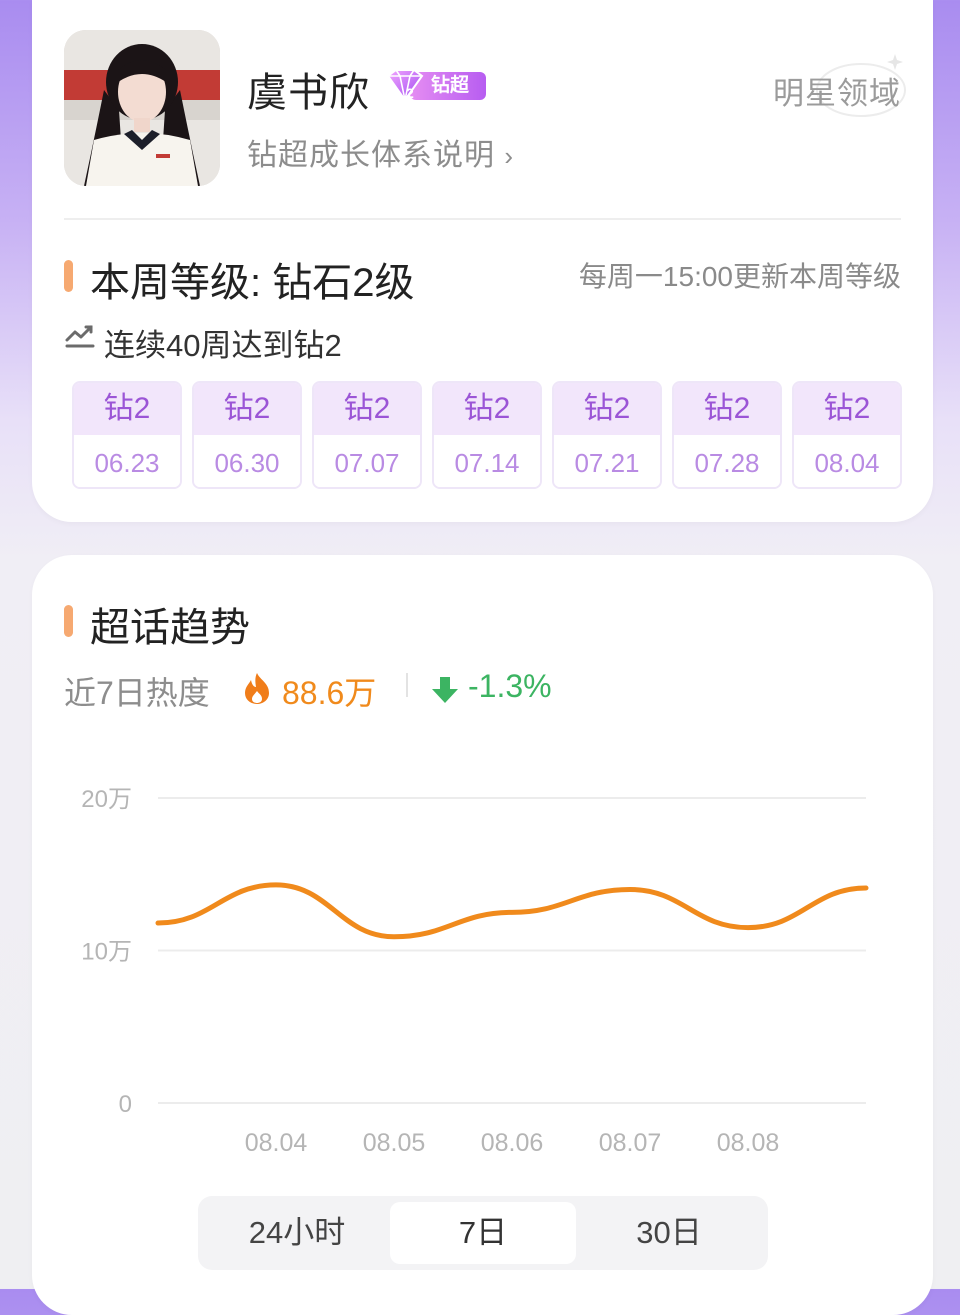 The height and width of the screenshot is (1315, 960). I want to click on range-tabs: 24小时 7日 30日, so click(483, 1233).